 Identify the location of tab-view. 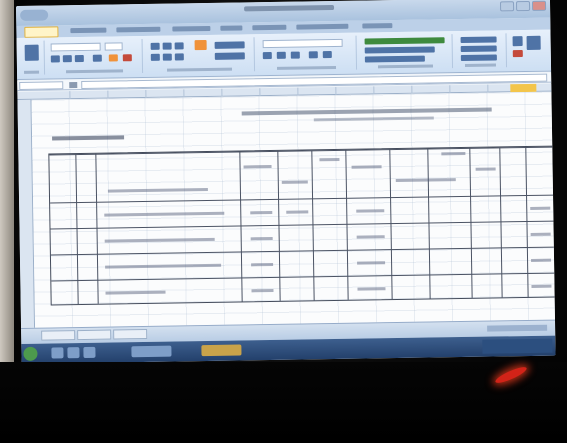
(322, 26).